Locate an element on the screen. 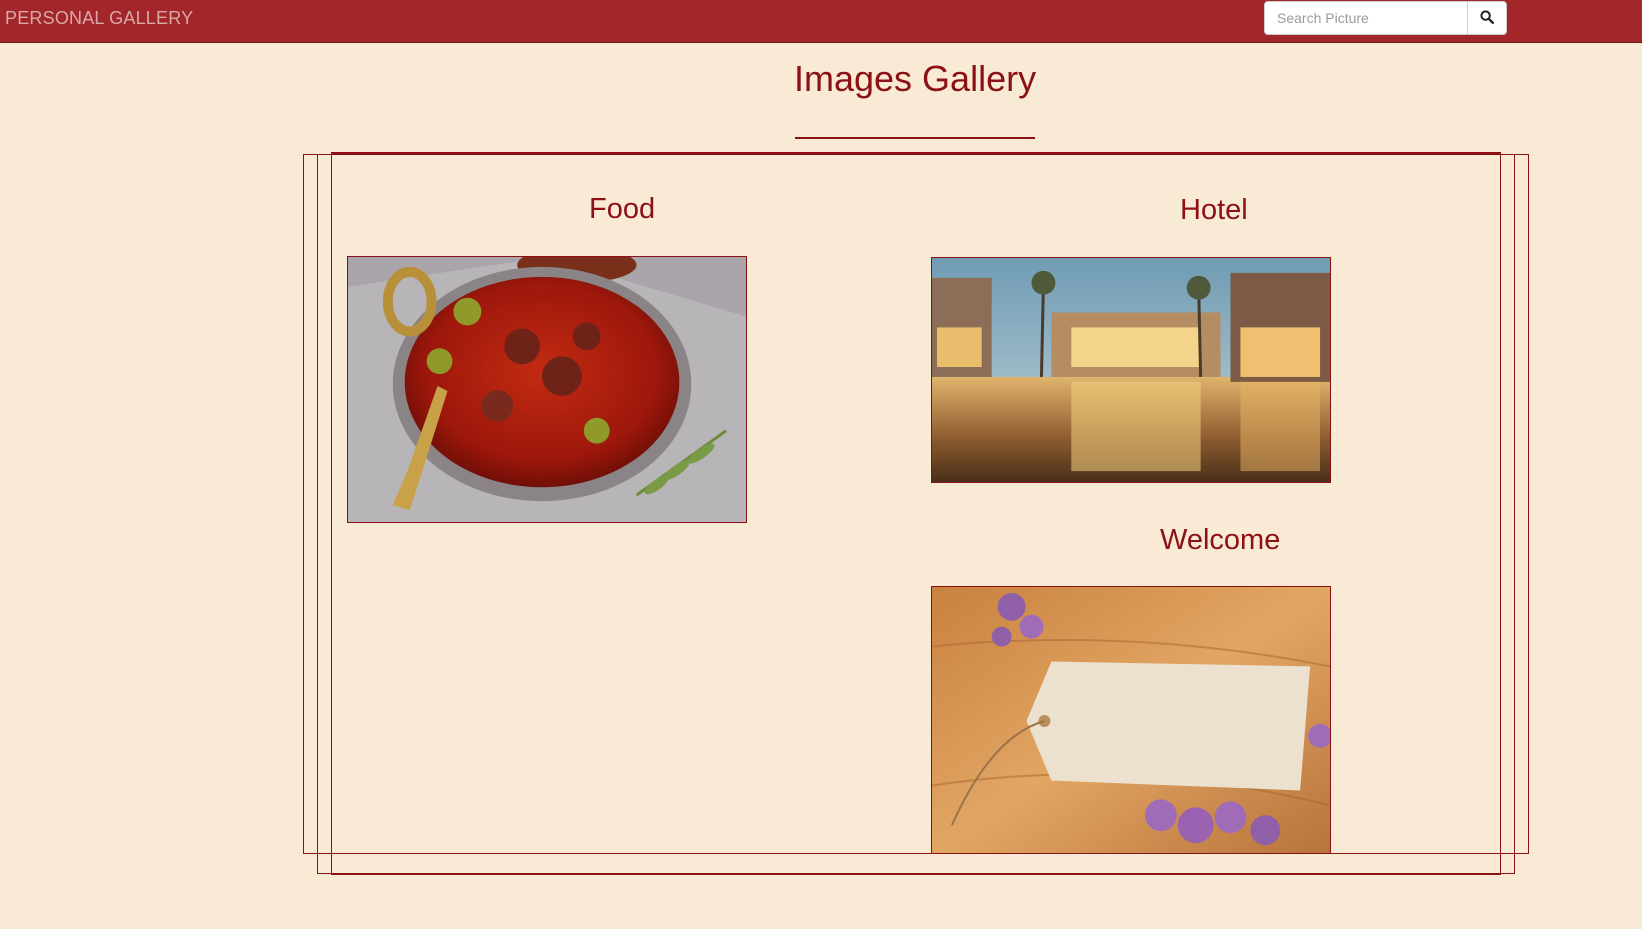 The image size is (1642, 929). gallery-item-title-hotel: Hotel is located at coordinates (1214, 210).